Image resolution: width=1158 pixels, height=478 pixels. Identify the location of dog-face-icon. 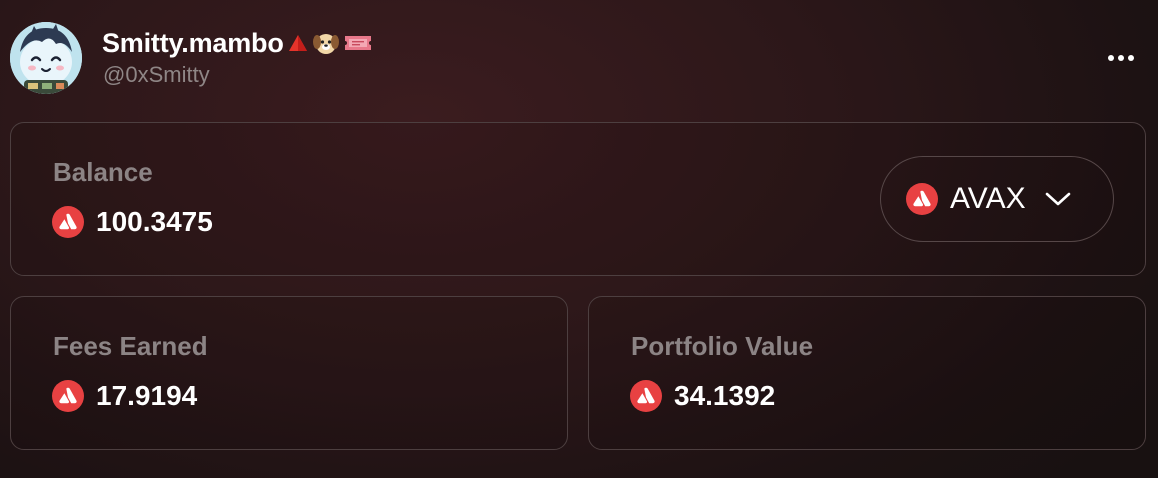
(326, 43).